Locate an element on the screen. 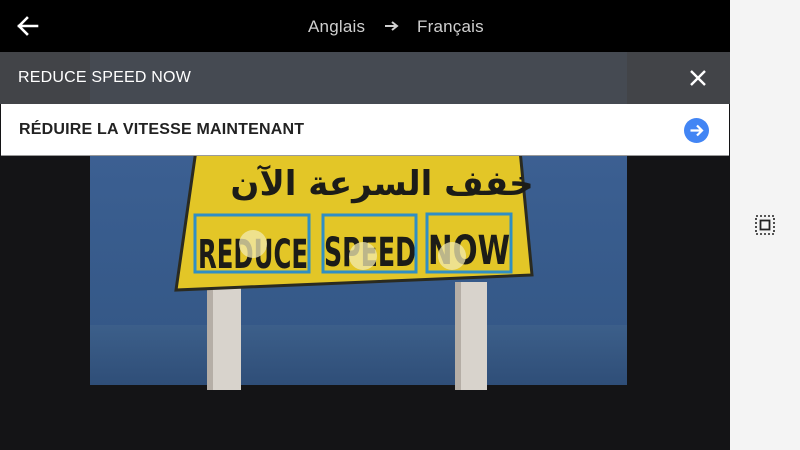  select-all-button is located at coordinates (765, 225).